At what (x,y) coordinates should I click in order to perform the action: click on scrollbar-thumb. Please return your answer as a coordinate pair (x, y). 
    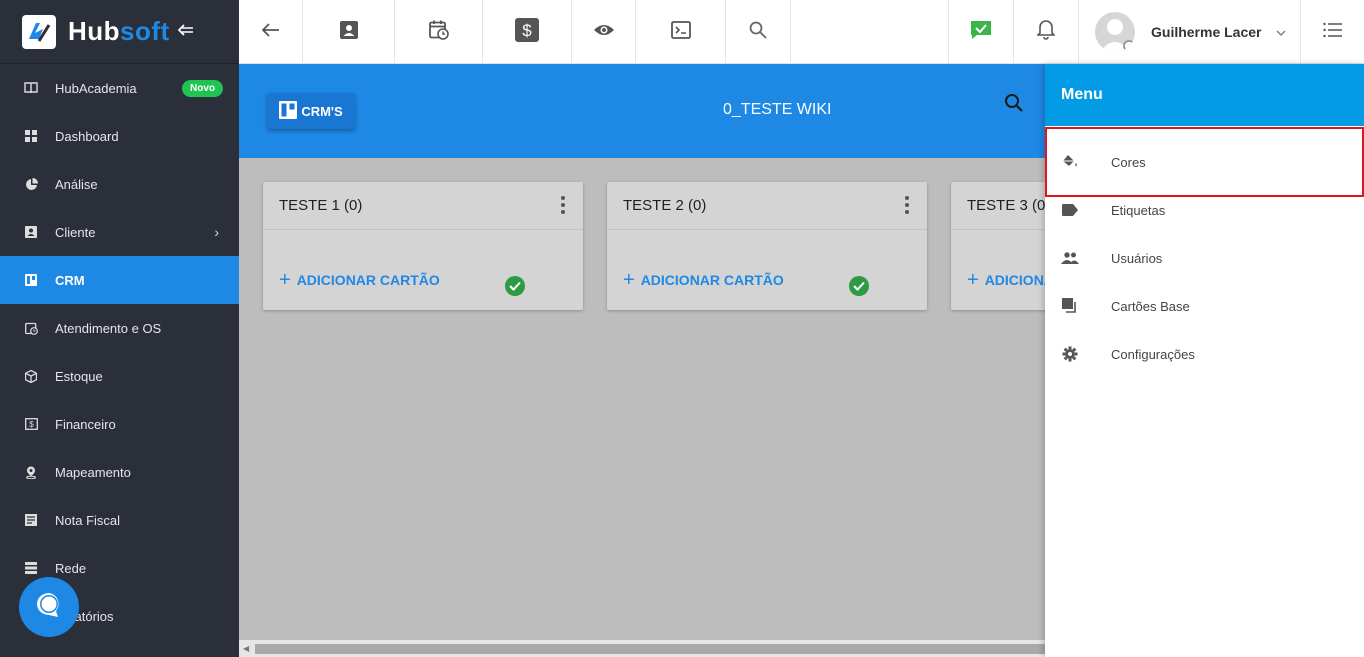
    Looking at the image, I should click on (650, 649).